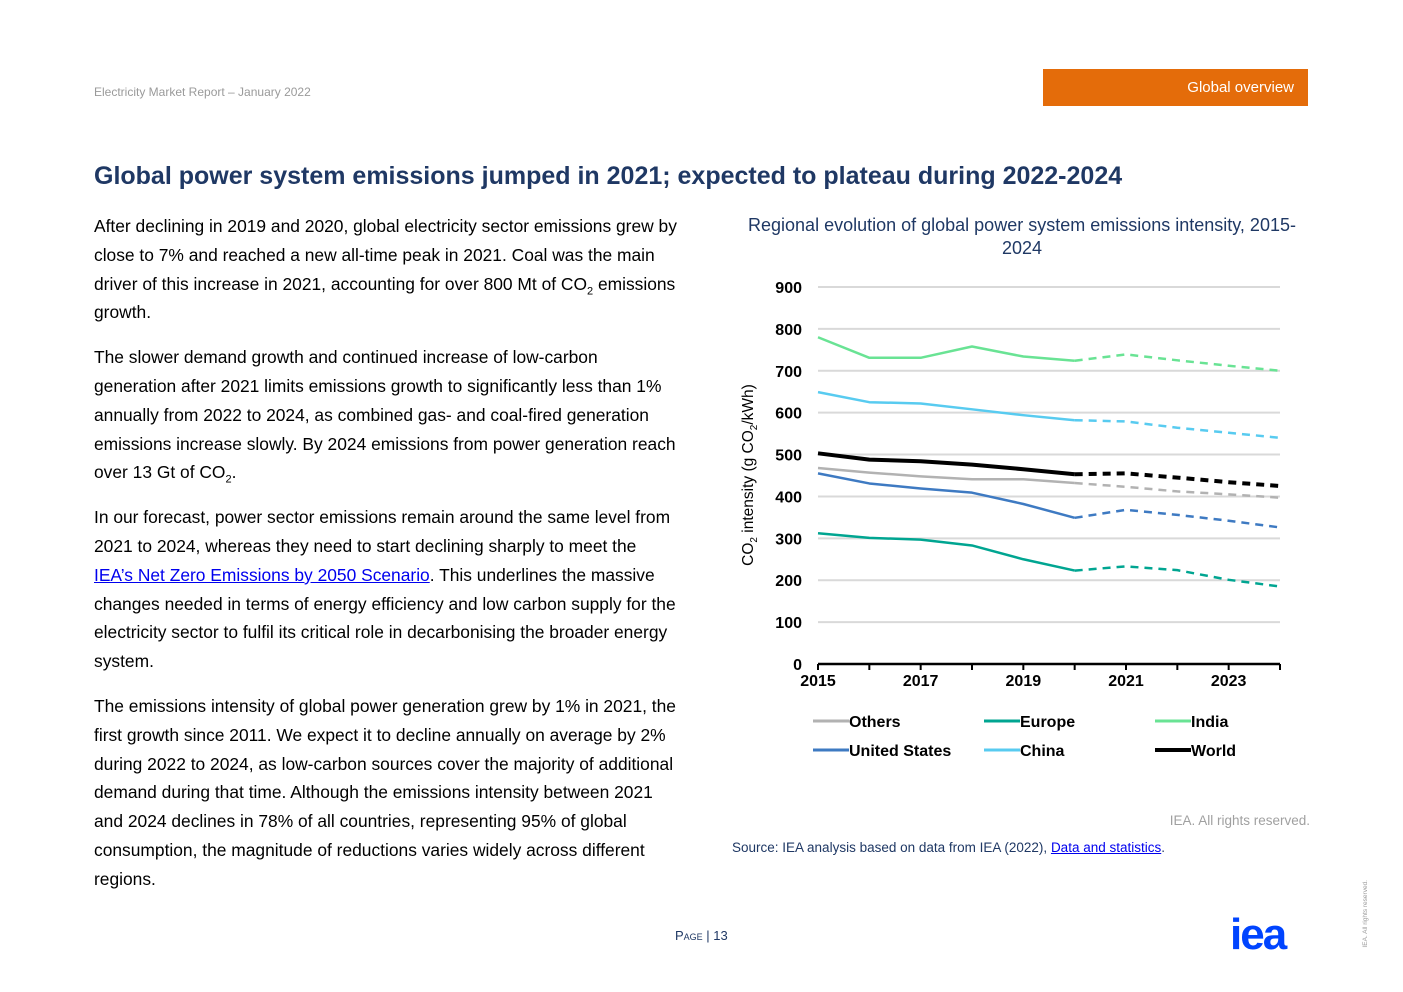  I want to click on y-tick-label: 0, so click(797, 665).